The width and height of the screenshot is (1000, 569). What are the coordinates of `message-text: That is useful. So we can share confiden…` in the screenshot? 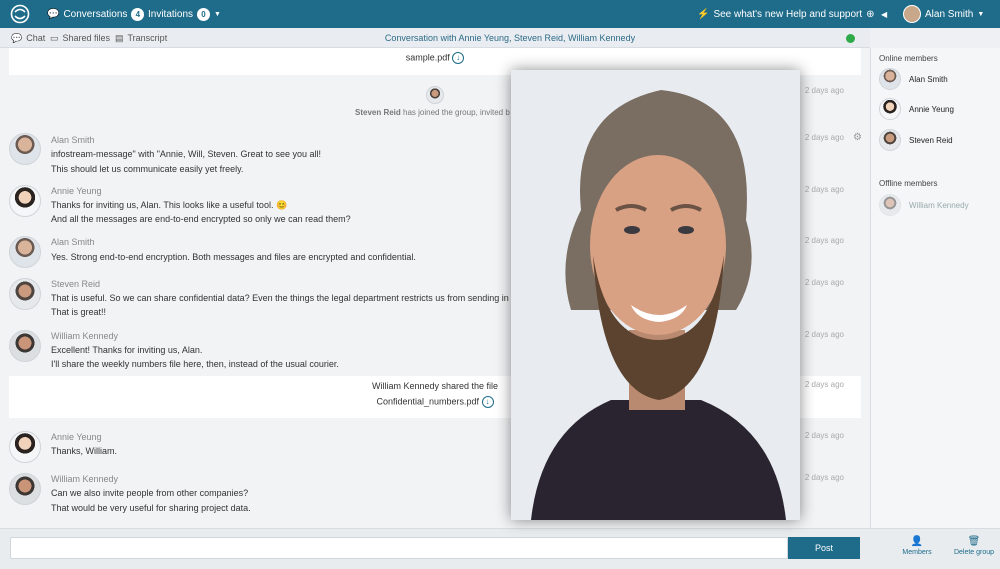 It's located at (287, 298).